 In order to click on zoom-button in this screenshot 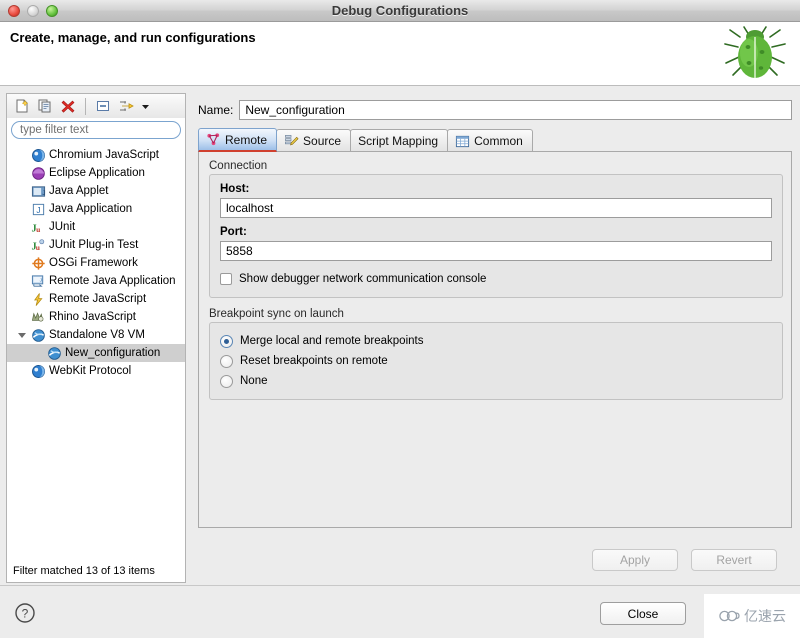, I will do `click(52, 11)`.